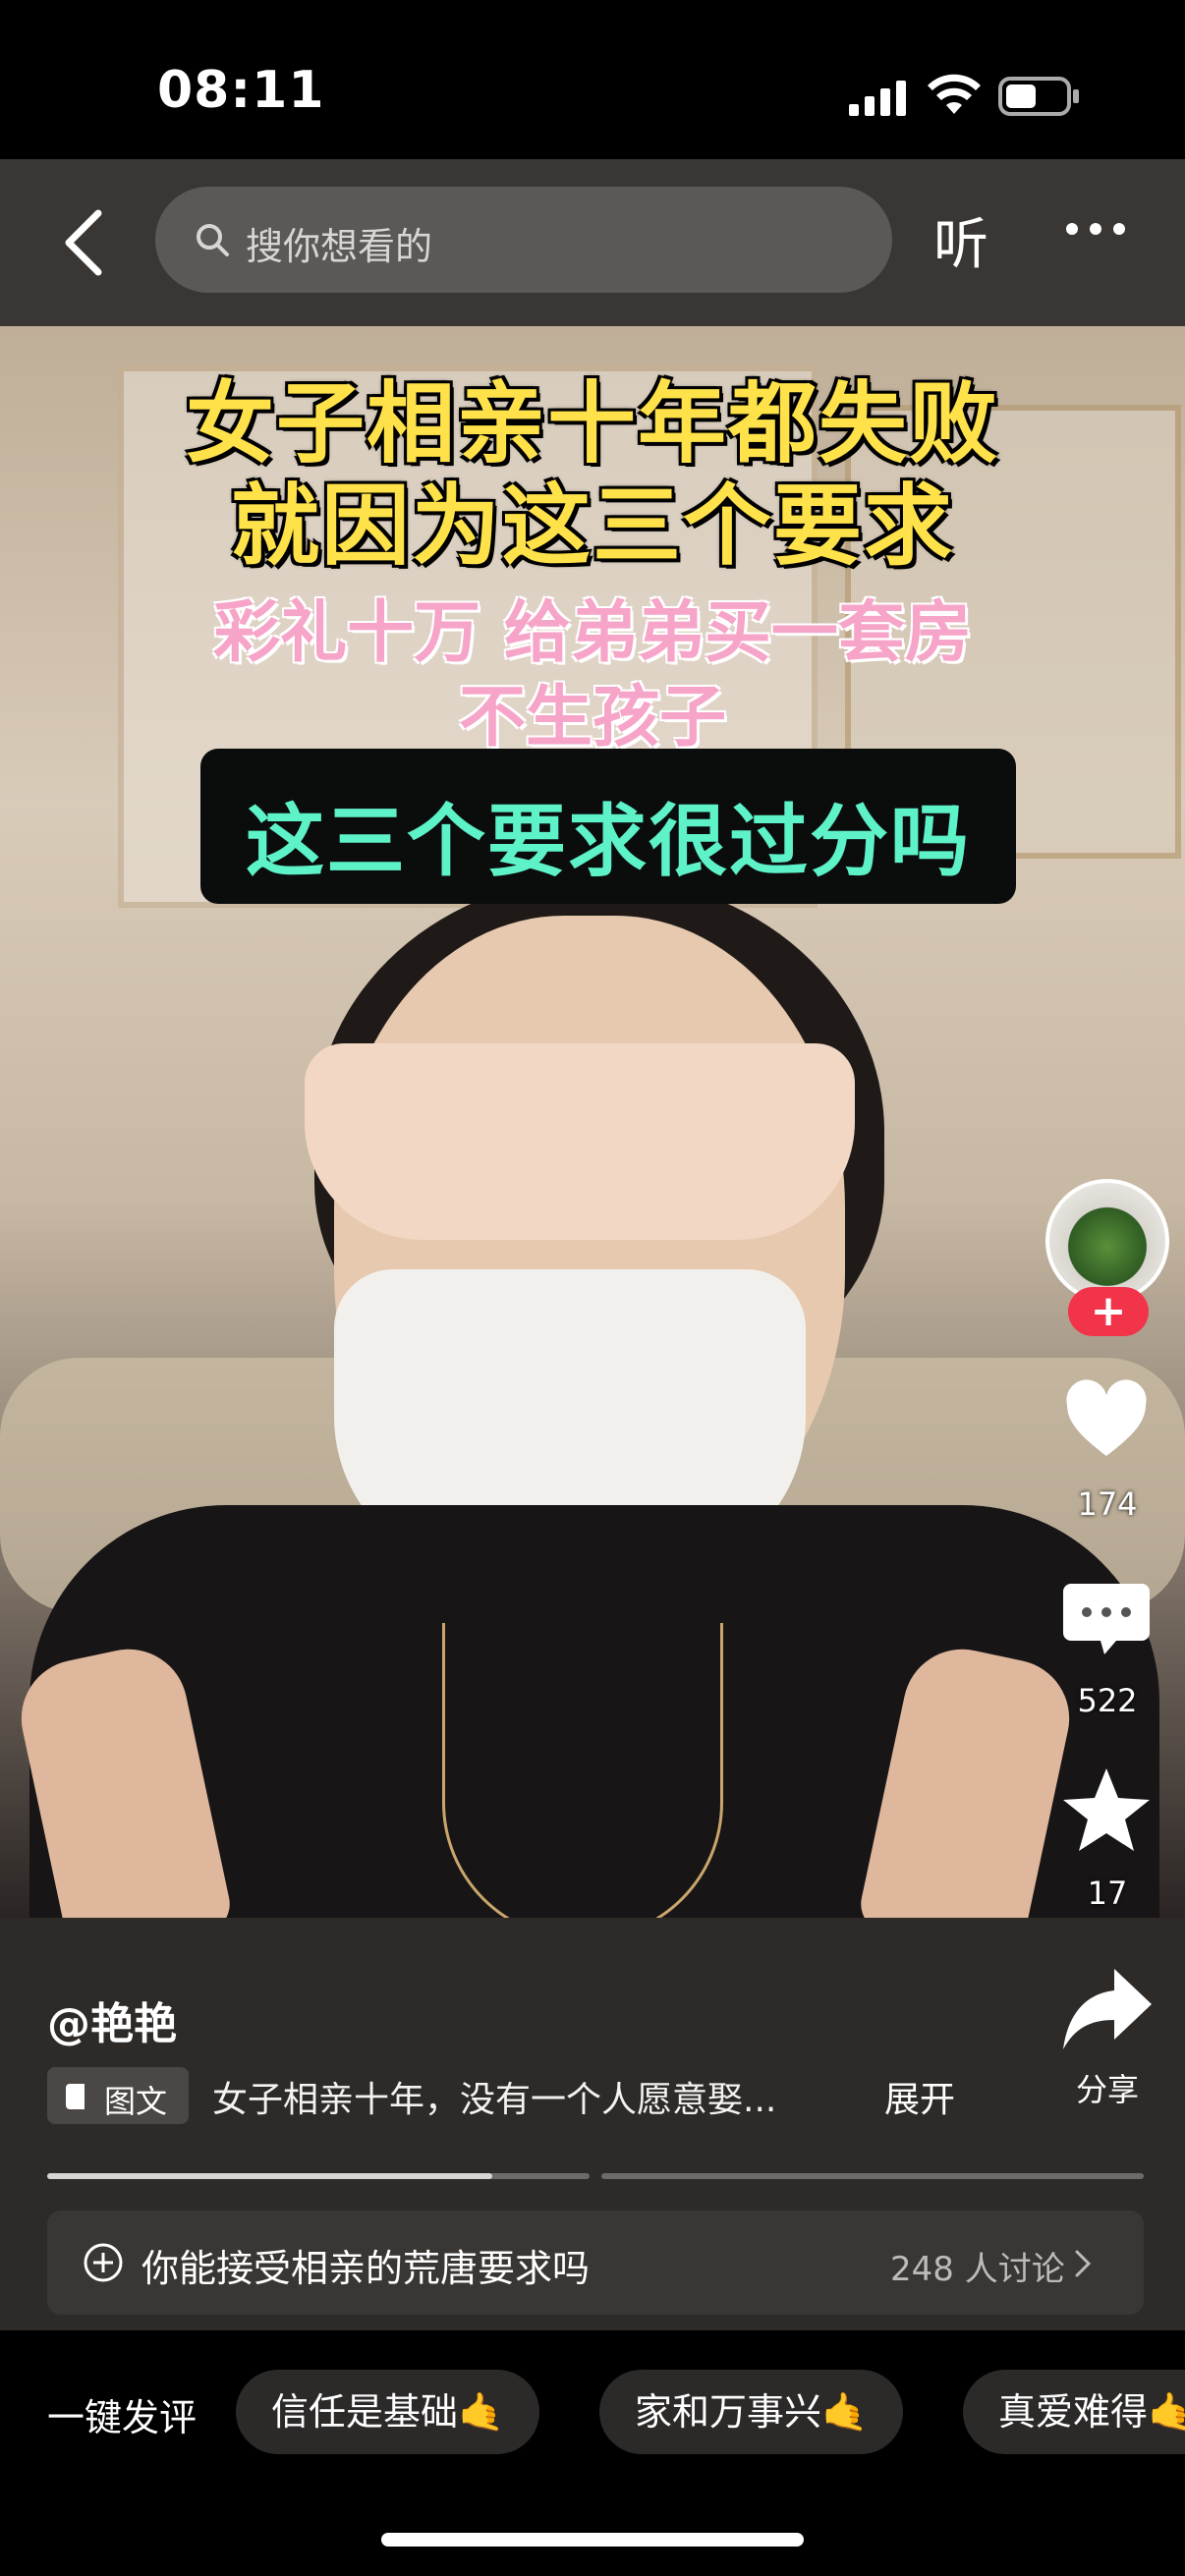  I want to click on home-indicator, so click(592, 2540).